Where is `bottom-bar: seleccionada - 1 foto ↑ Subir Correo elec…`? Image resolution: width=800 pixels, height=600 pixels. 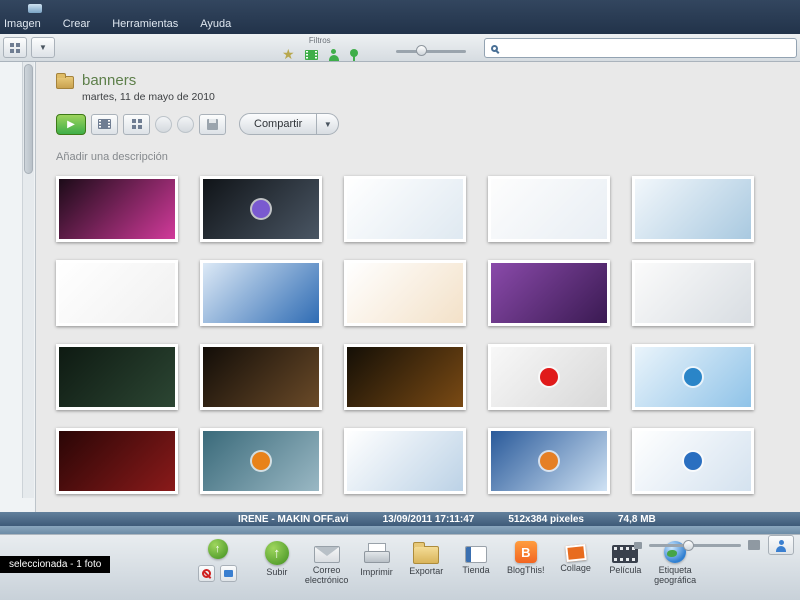 bottom-bar: seleccionada - 1 foto ↑ Subir Correo elec… is located at coordinates (400, 567).